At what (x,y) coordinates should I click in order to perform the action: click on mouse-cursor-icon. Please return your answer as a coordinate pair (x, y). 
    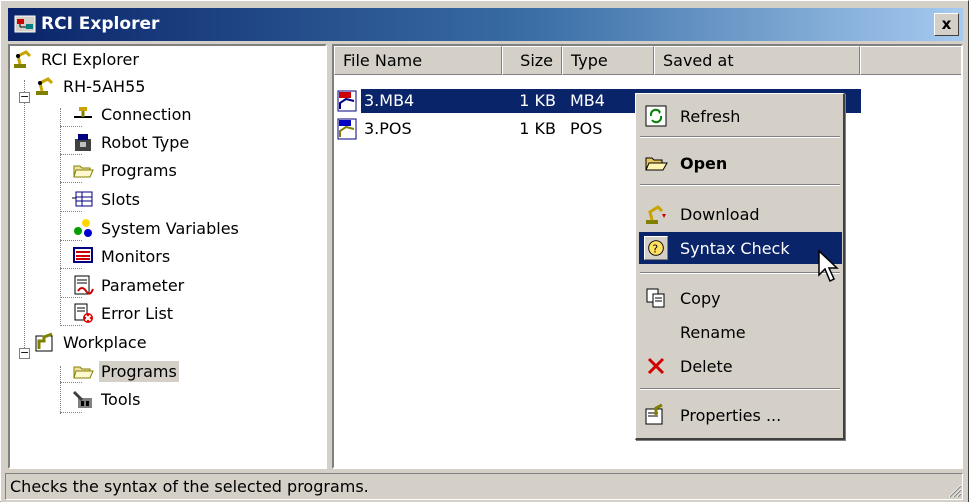
    Looking at the image, I should click on (828, 266).